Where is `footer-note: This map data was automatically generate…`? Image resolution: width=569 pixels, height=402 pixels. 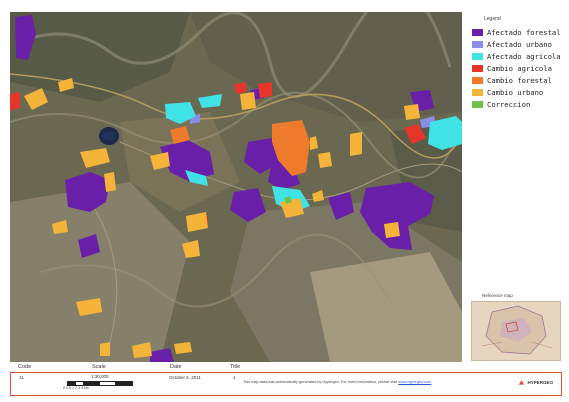 footer-note: This map data was automatically generate… is located at coordinates (337, 382).